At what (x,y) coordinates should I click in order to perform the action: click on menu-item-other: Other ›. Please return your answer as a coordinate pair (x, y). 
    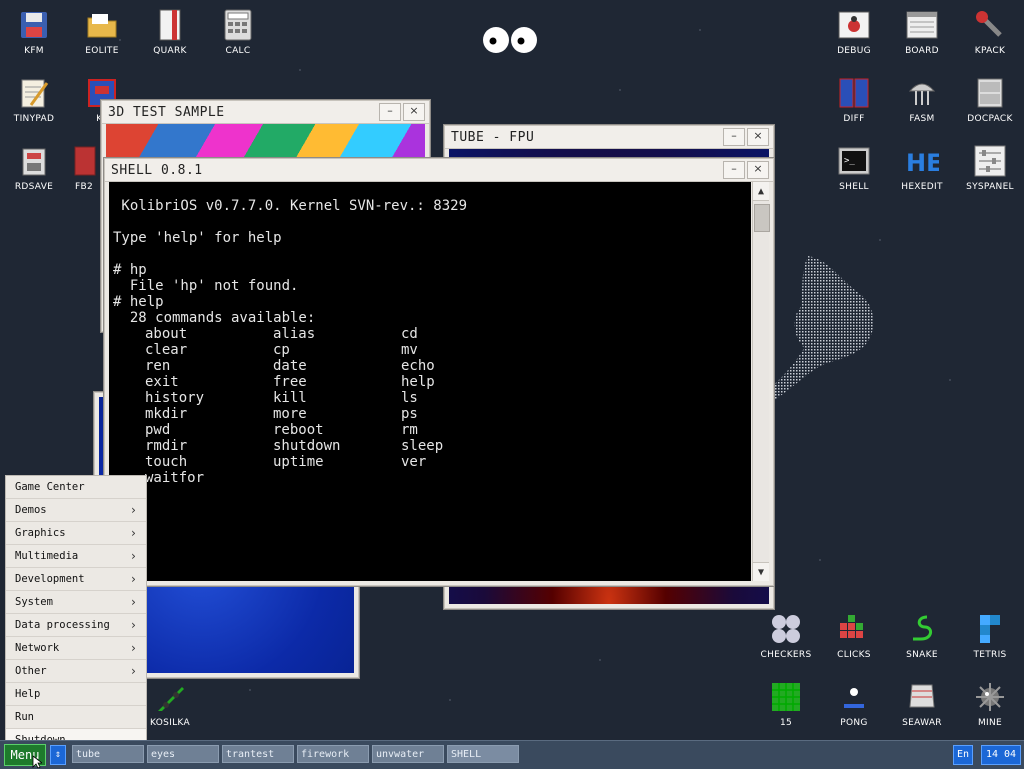
    Looking at the image, I should click on (76, 671).